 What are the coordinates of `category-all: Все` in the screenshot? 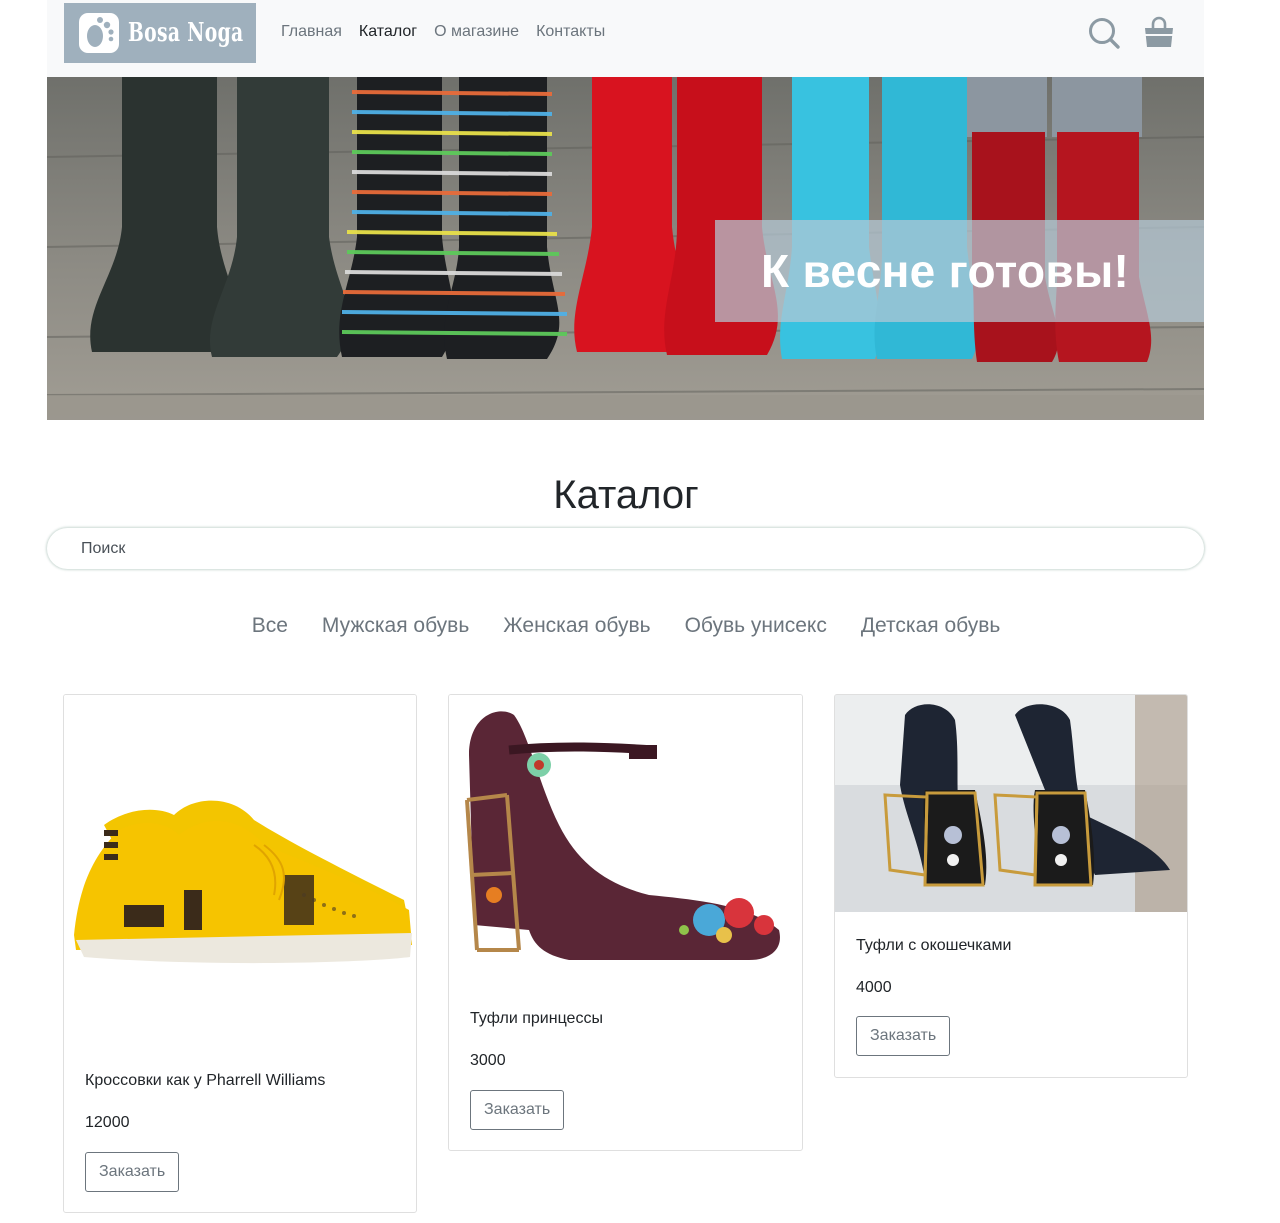 It's located at (270, 626).